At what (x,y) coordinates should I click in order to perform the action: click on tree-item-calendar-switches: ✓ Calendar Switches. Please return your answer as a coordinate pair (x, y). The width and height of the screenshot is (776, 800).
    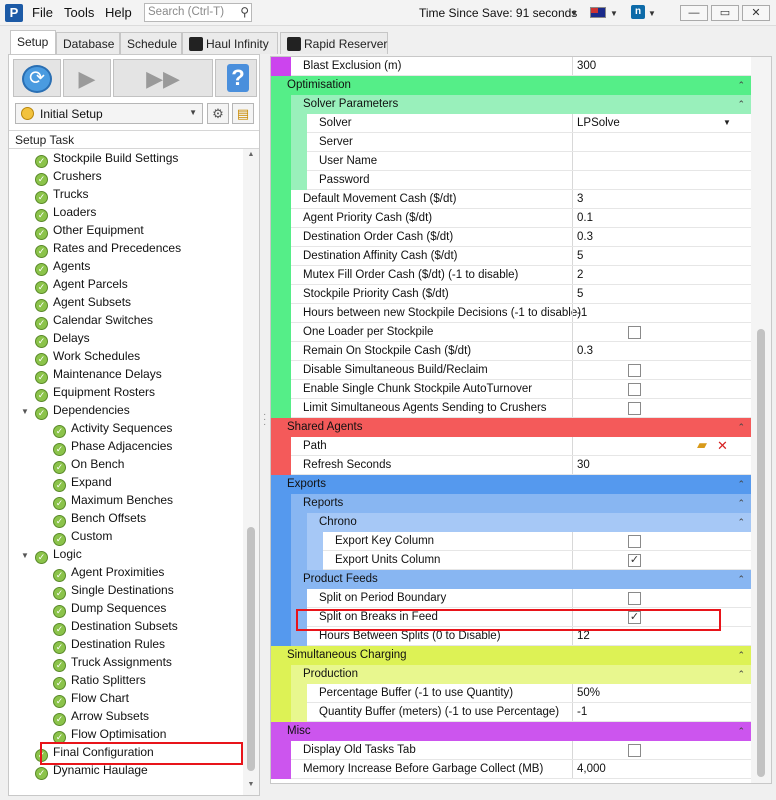
    Looking at the image, I should click on (94, 320).